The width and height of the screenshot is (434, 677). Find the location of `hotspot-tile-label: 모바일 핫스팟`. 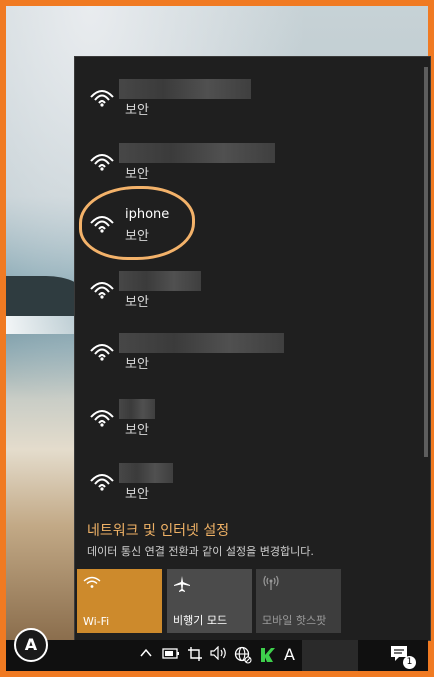

hotspot-tile-label: 모바일 핫스팟 is located at coordinates (294, 620).